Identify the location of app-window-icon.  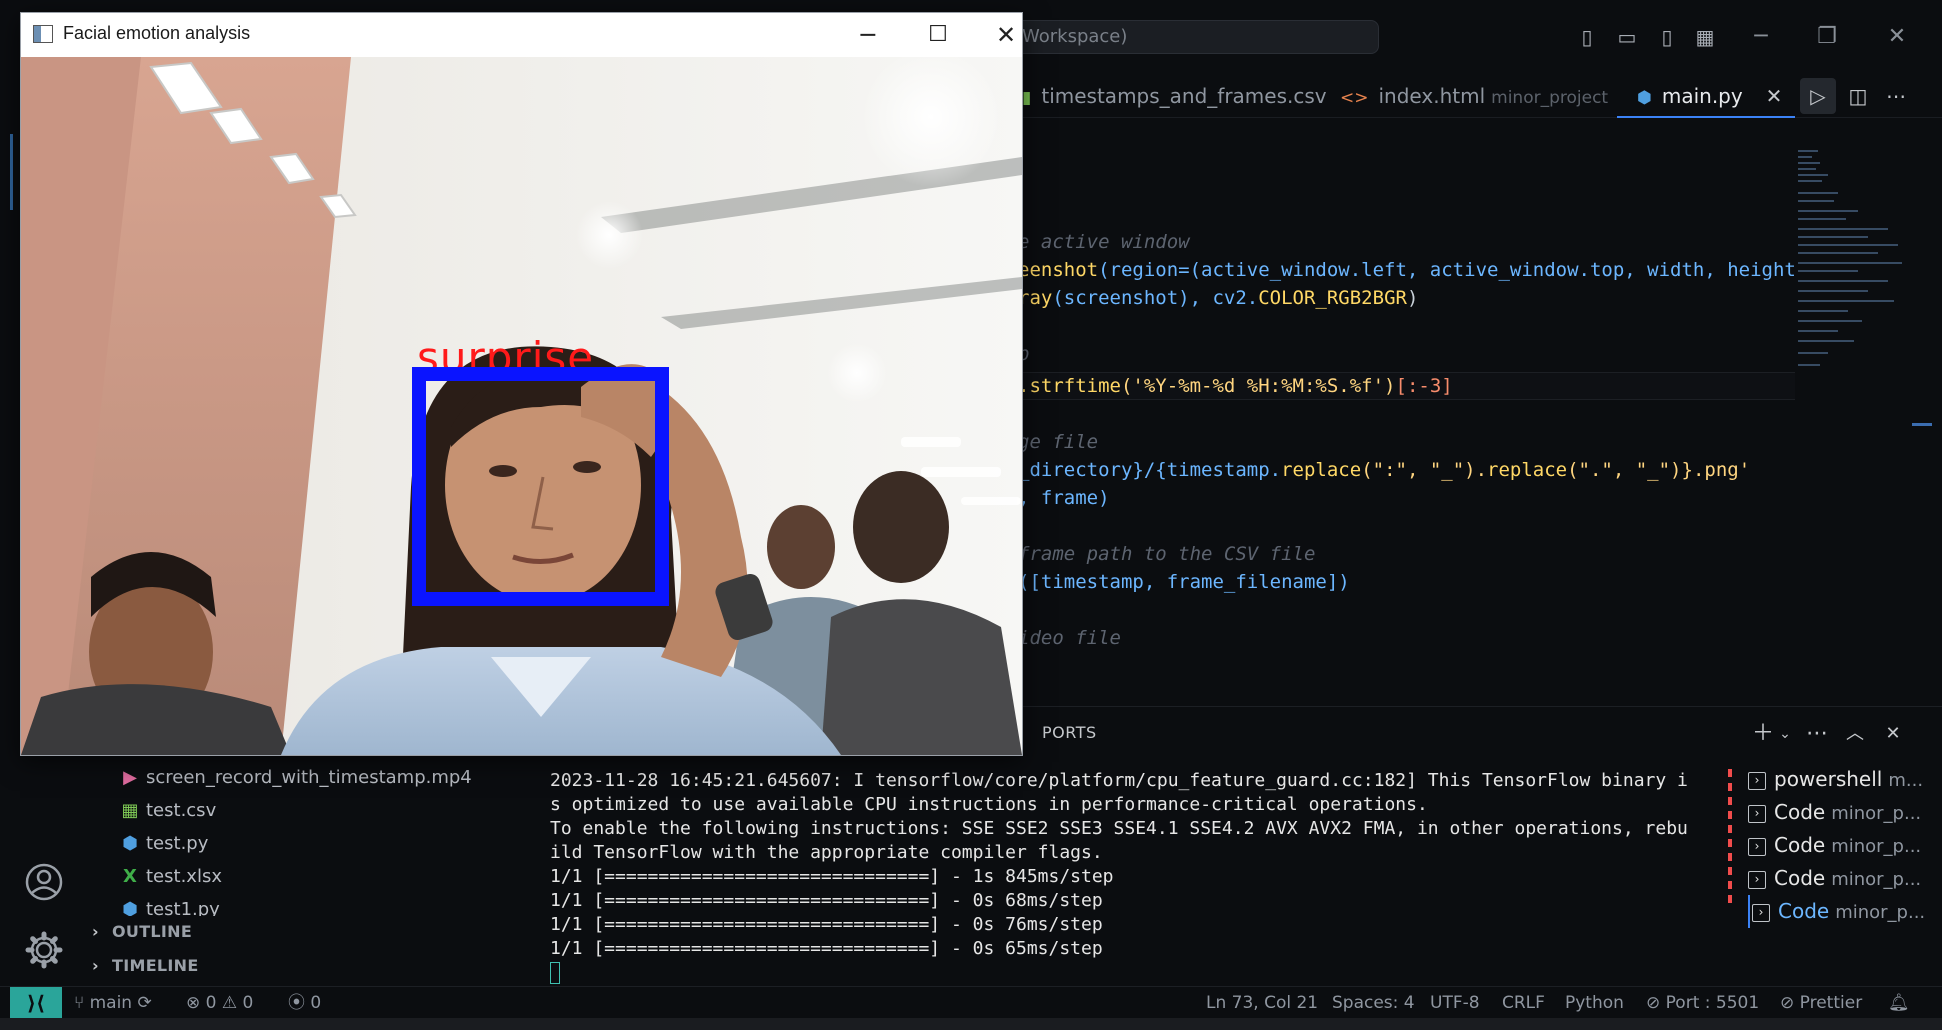
(43, 34).